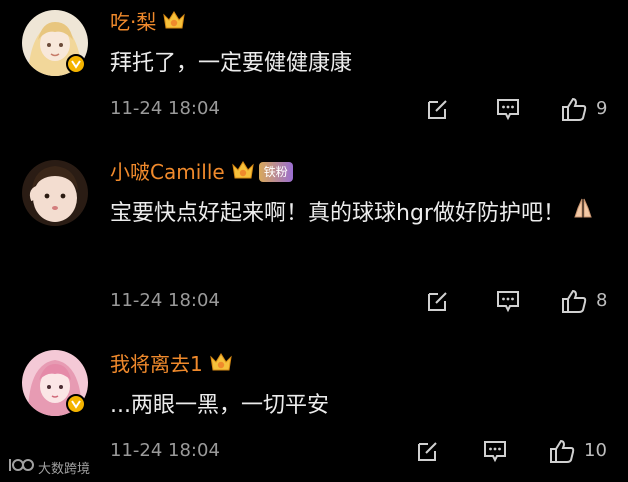  Describe the element at coordinates (64, 469) in the screenshot. I see `watermark-text: 大数跨境` at that location.